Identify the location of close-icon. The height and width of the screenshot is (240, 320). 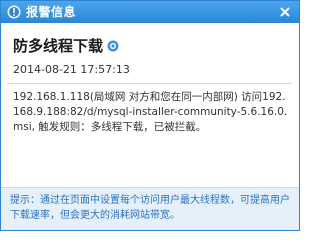
(285, 12).